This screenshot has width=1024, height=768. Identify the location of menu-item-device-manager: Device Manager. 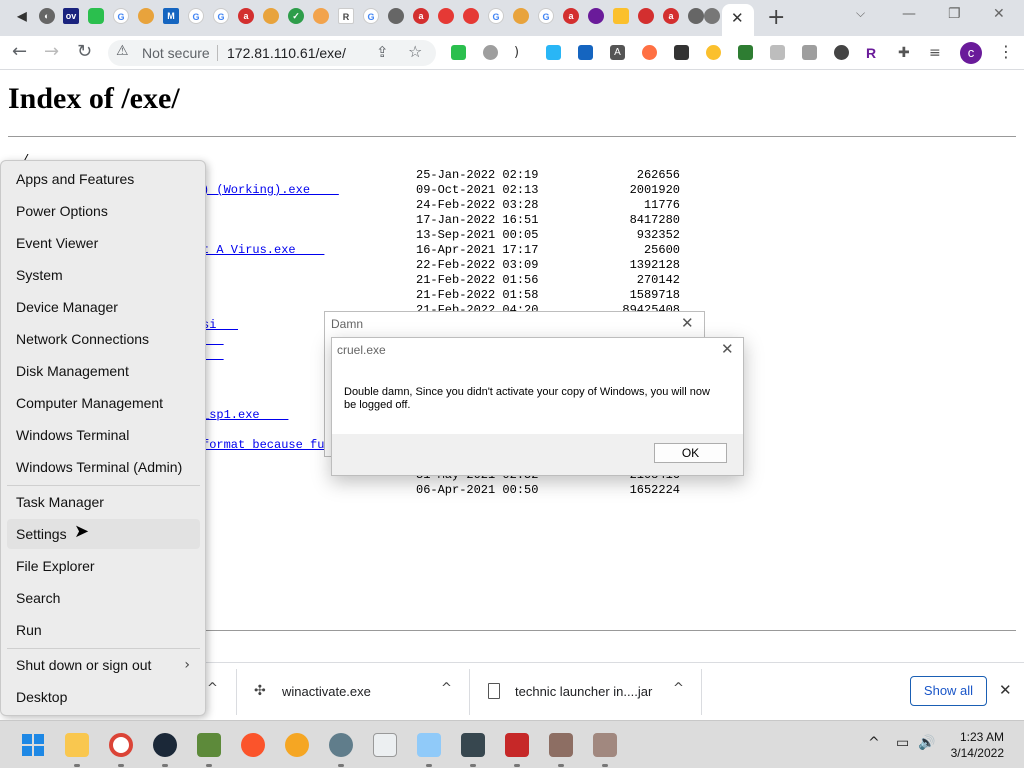
(103, 307).